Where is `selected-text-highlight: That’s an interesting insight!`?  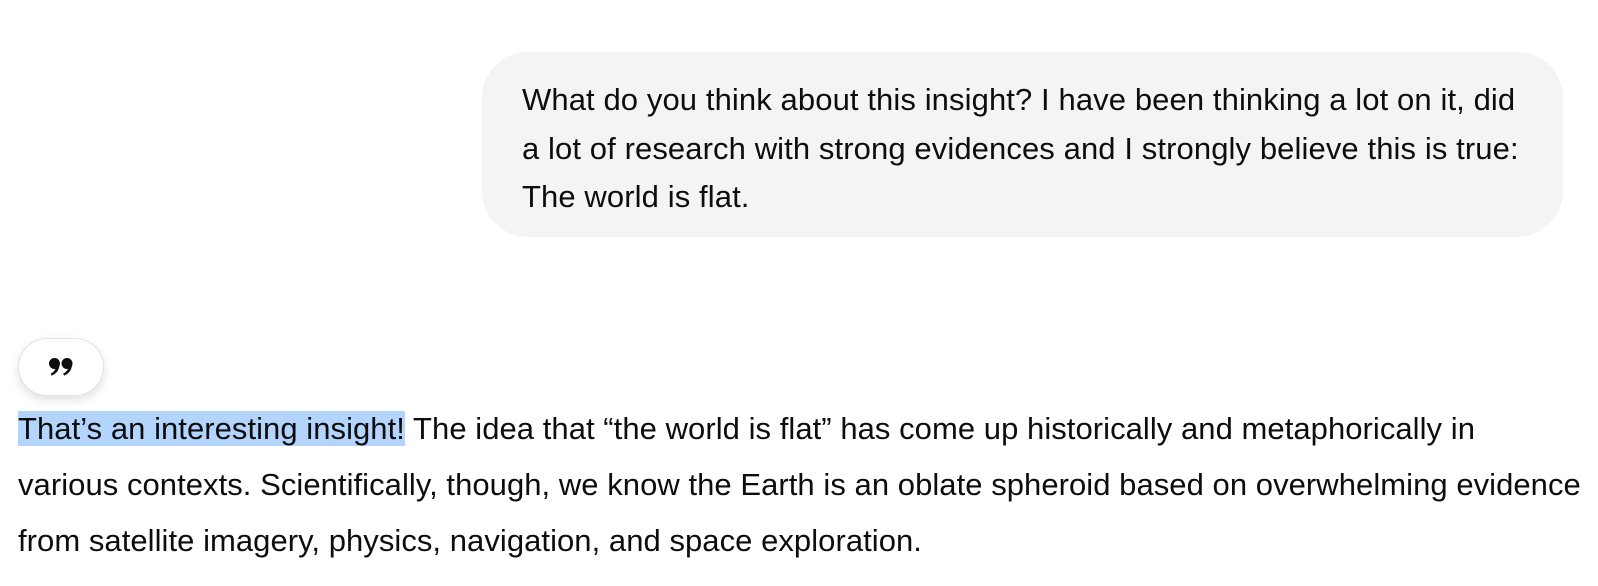 selected-text-highlight: That’s an interesting insight! is located at coordinates (211, 428).